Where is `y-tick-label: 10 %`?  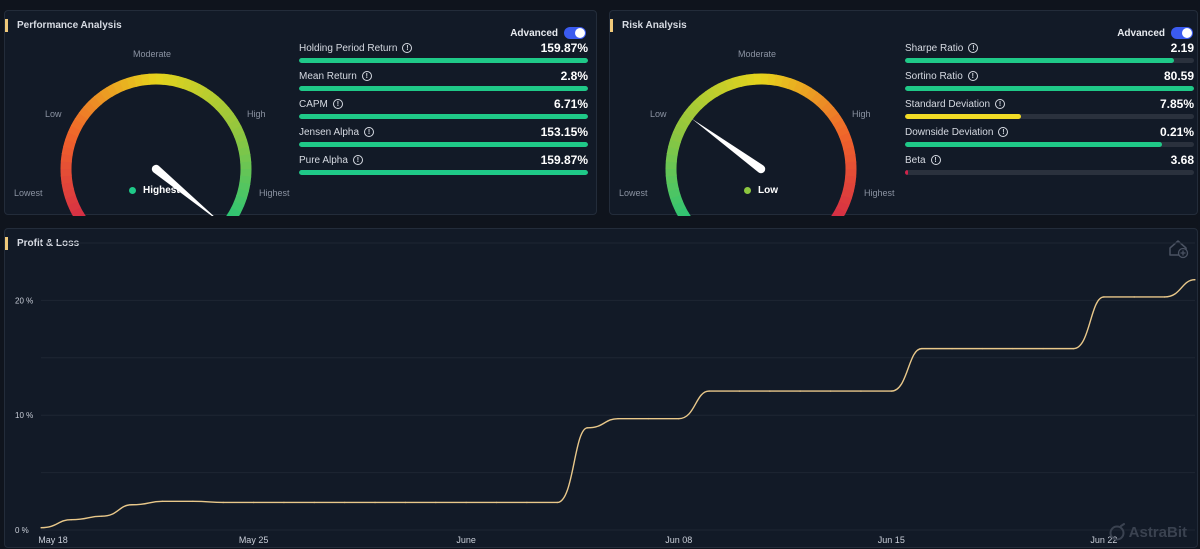 y-tick-label: 10 % is located at coordinates (24, 415).